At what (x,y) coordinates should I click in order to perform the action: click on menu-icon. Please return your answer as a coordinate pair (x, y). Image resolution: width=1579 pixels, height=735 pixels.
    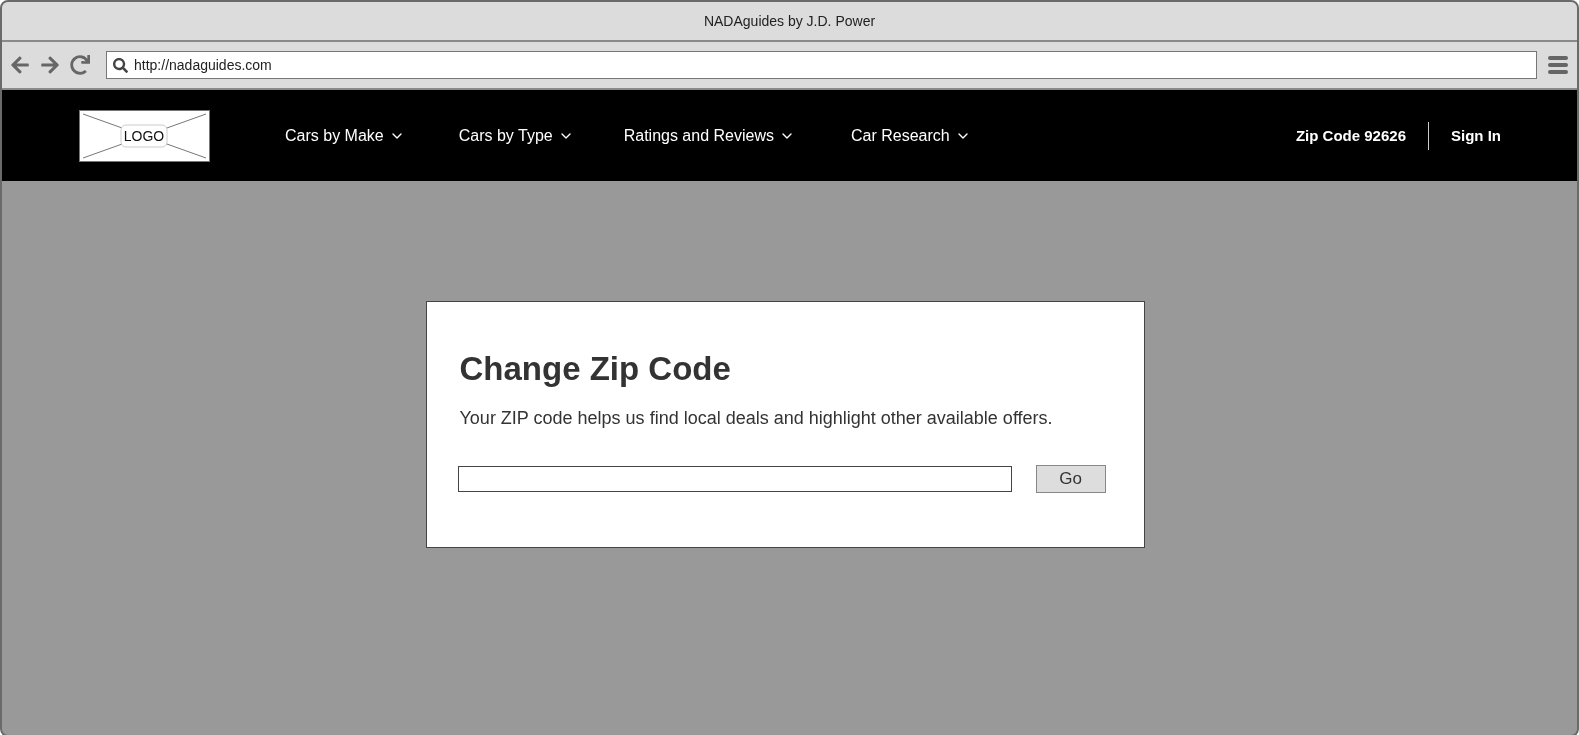
    Looking at the image, I should click on (1558, 65).